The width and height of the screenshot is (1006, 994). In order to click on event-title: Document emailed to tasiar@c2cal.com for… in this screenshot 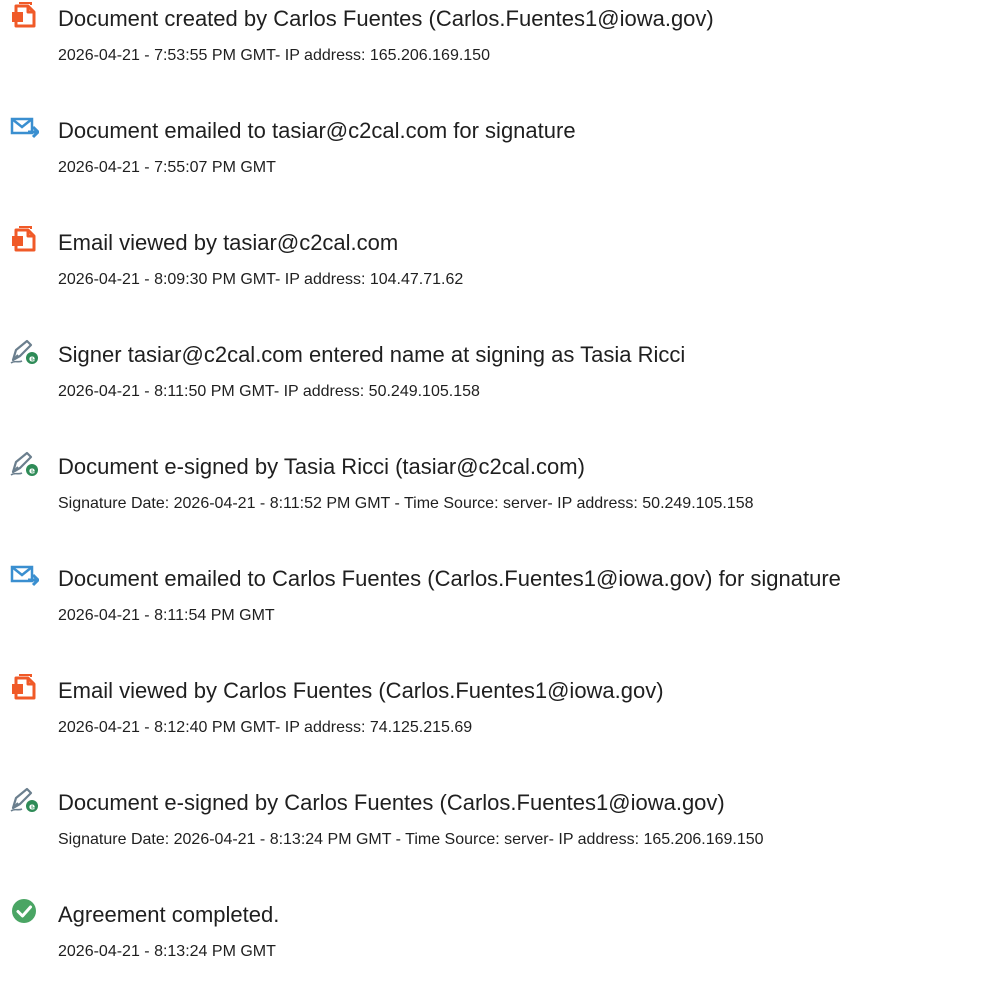, I will do `click(317, 130)`.